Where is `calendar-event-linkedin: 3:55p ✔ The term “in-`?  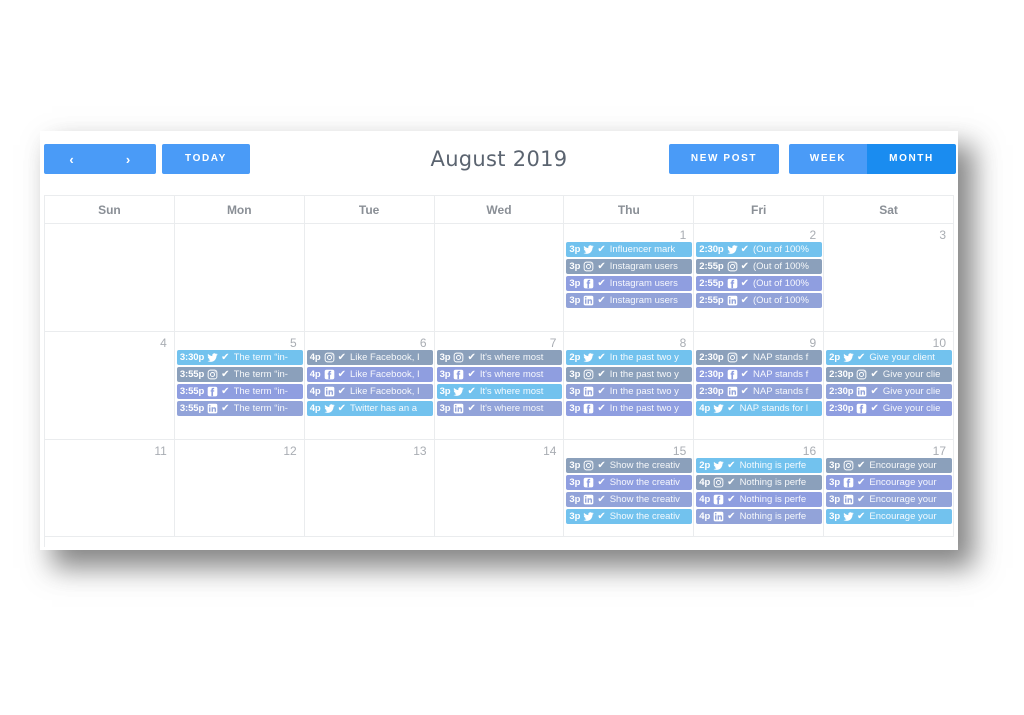 calendar-event-linkedin: 3:55p ✔ The term “in- is located at coordinates (239, 408).